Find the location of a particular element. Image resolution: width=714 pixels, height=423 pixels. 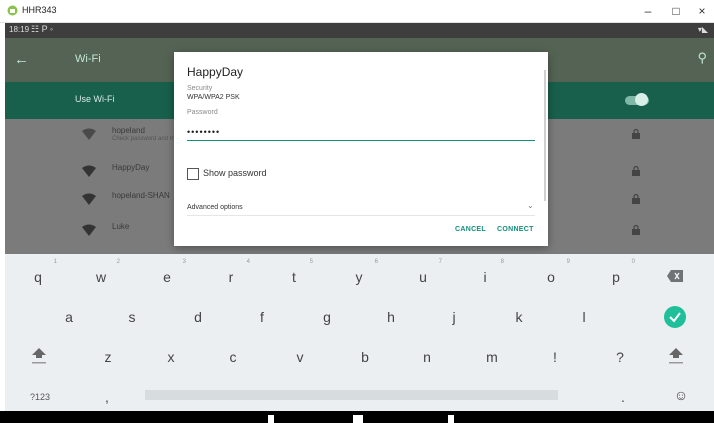

window-title: HHR343 is located at coordinates (39, 10).